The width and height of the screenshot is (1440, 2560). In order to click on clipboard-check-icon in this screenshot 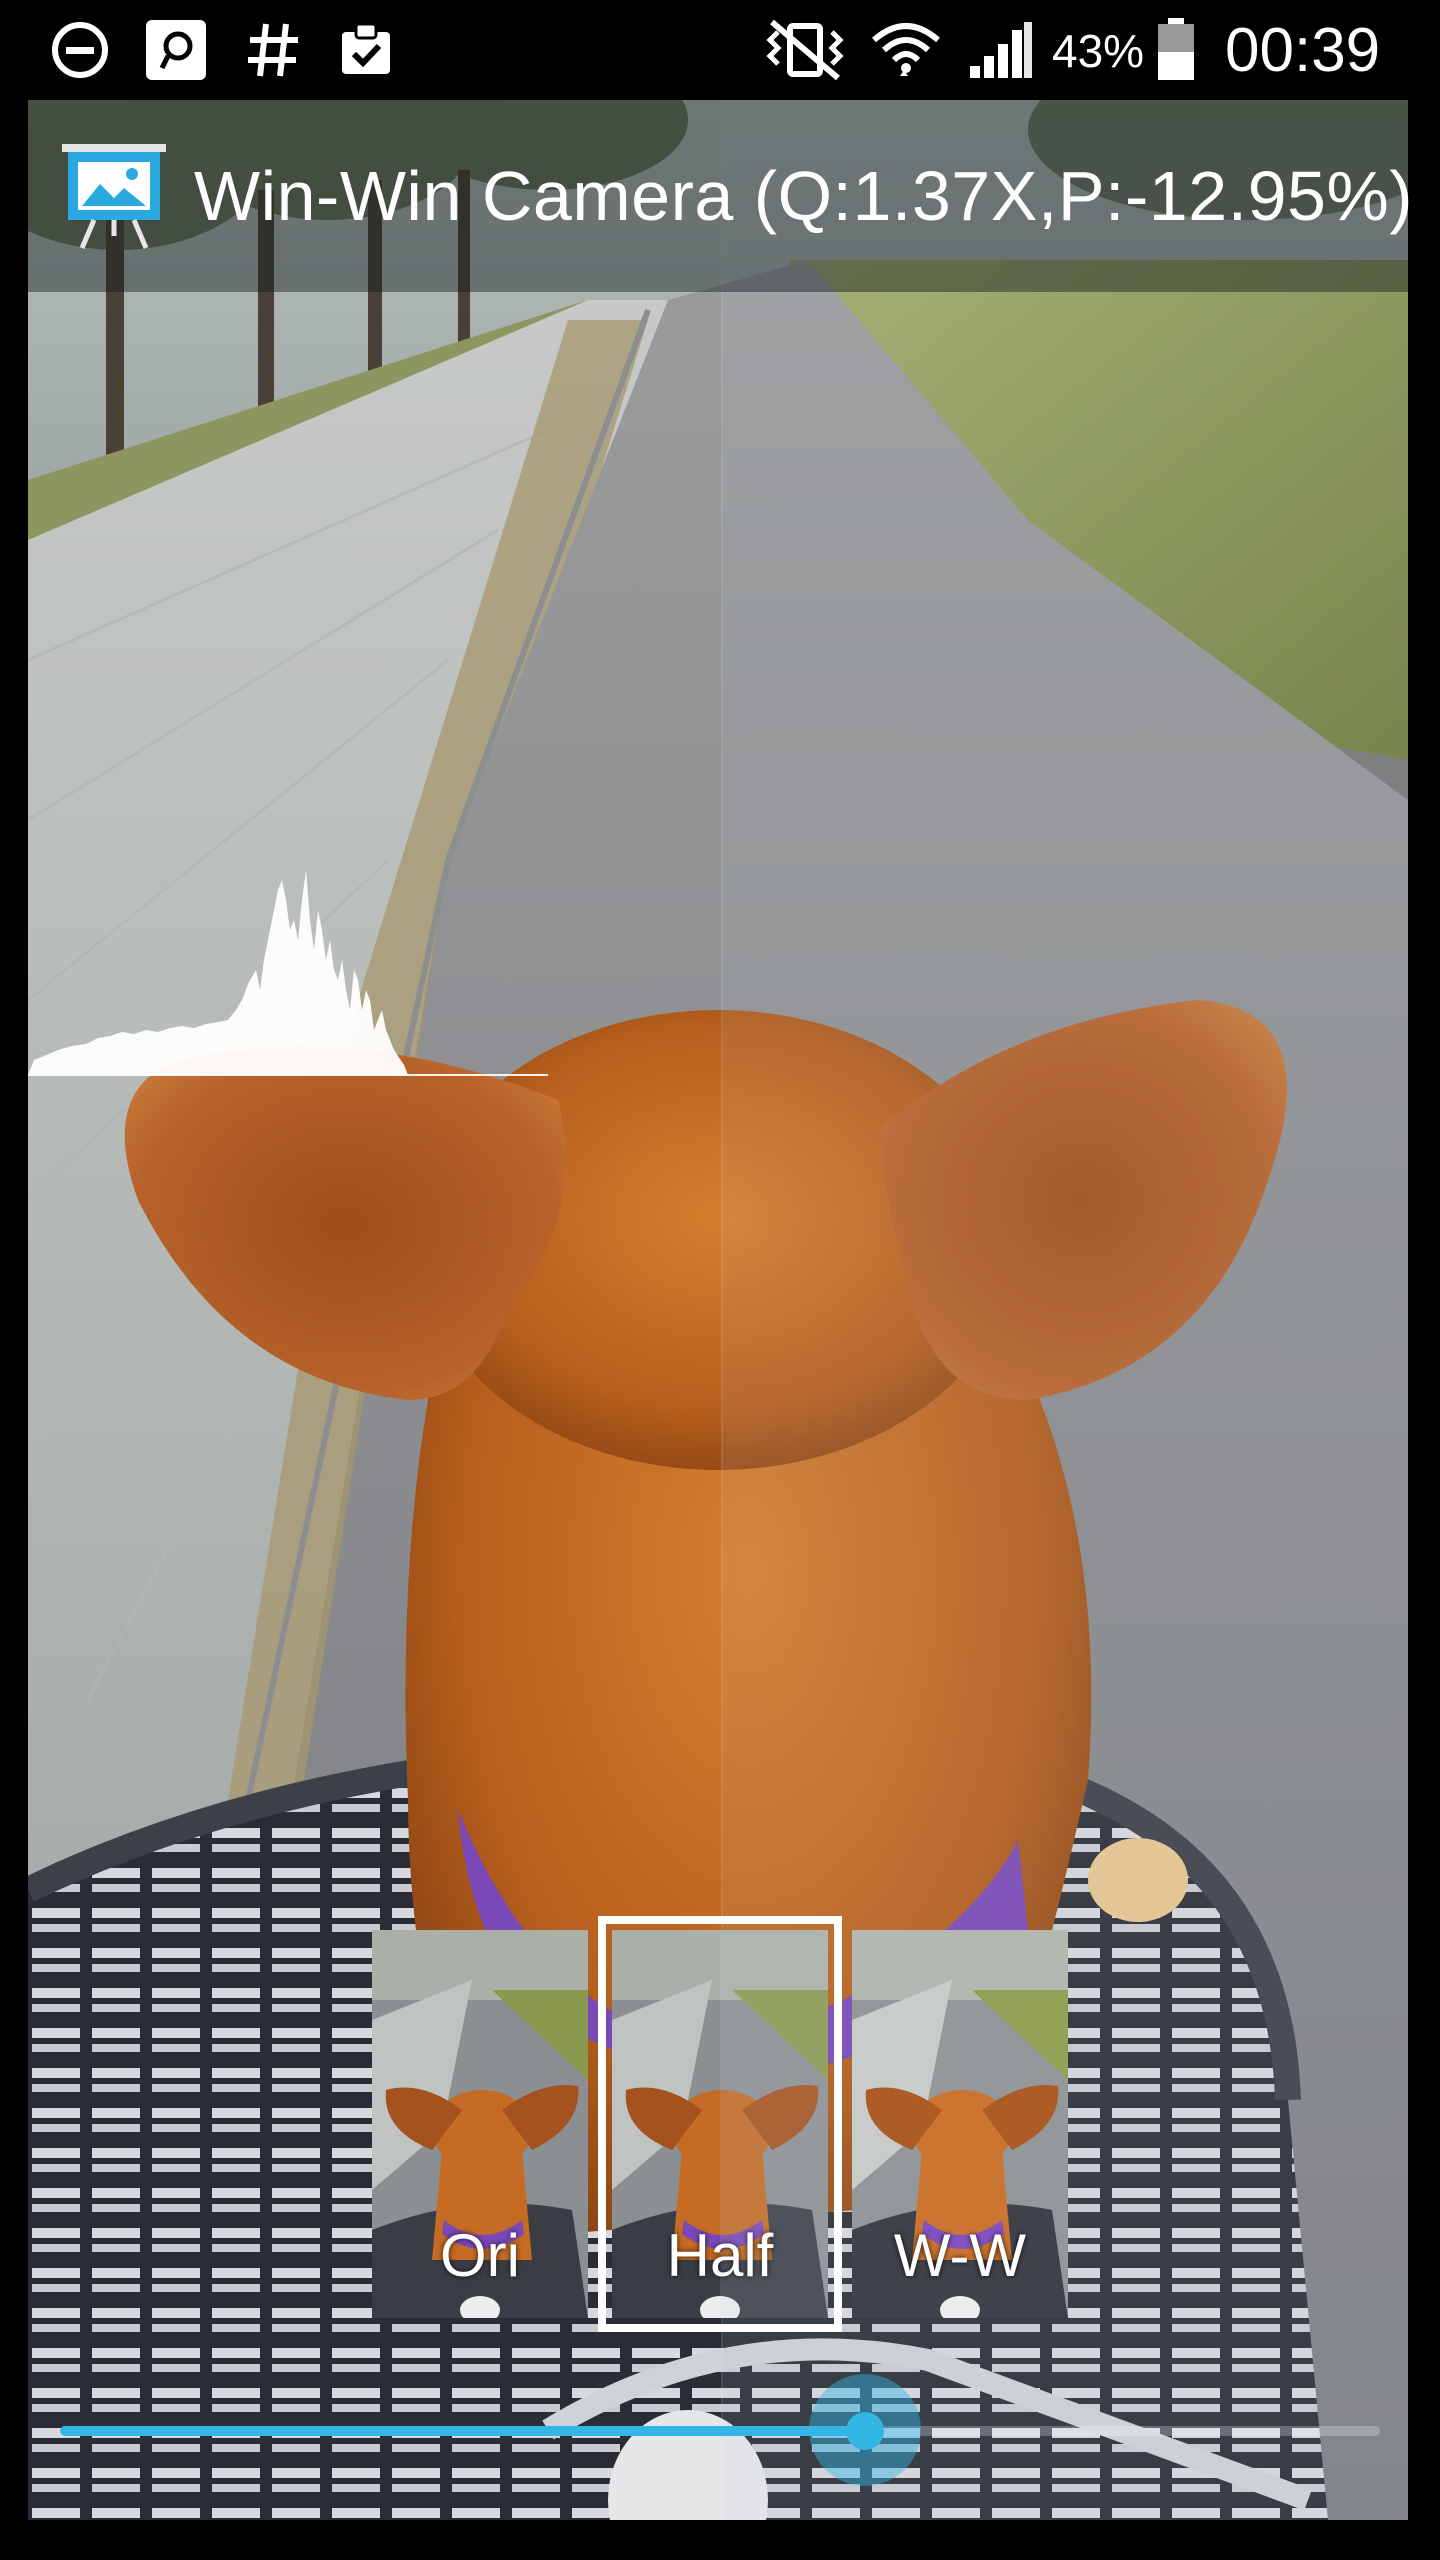, I will do `click(366, 50)`.